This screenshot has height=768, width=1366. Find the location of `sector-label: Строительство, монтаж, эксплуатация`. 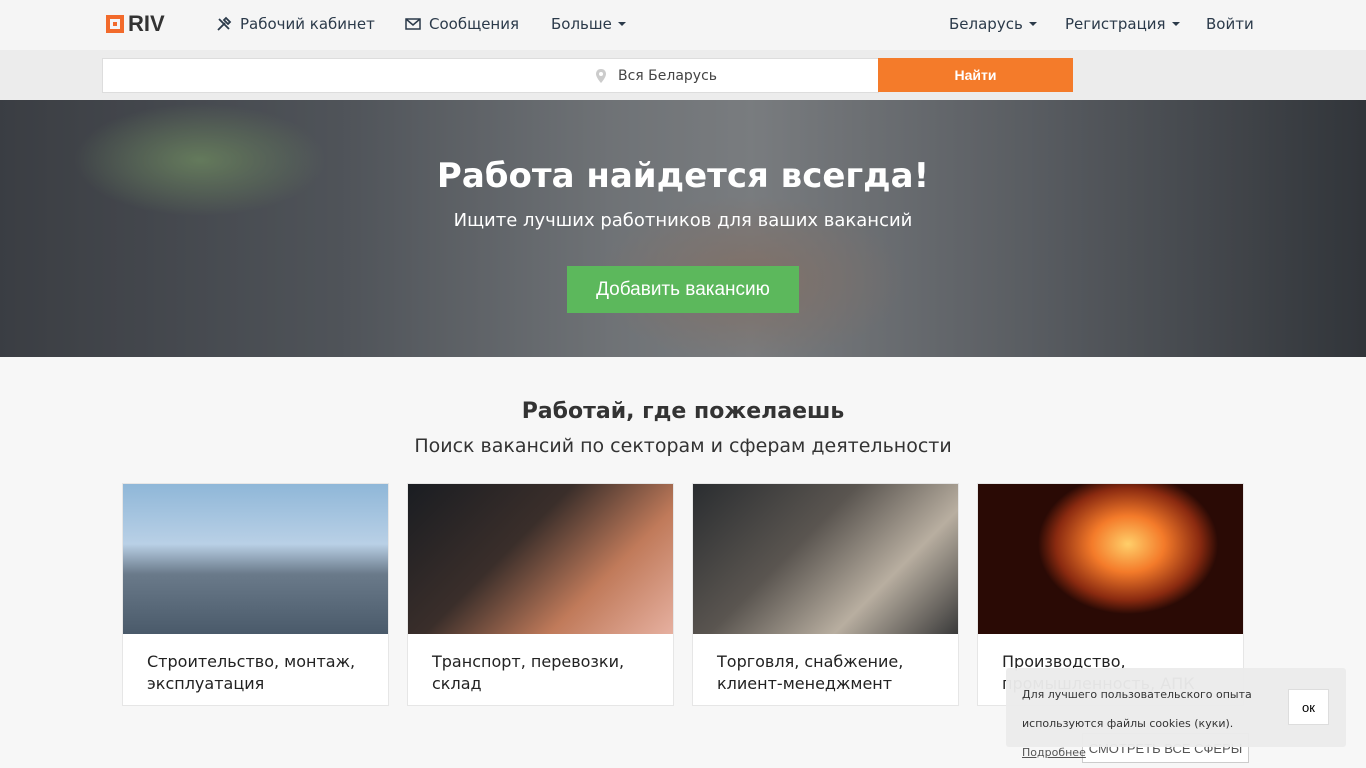

sector-label: Строительство, монтаж, эксплуатация is located at coordinates (251, 672).